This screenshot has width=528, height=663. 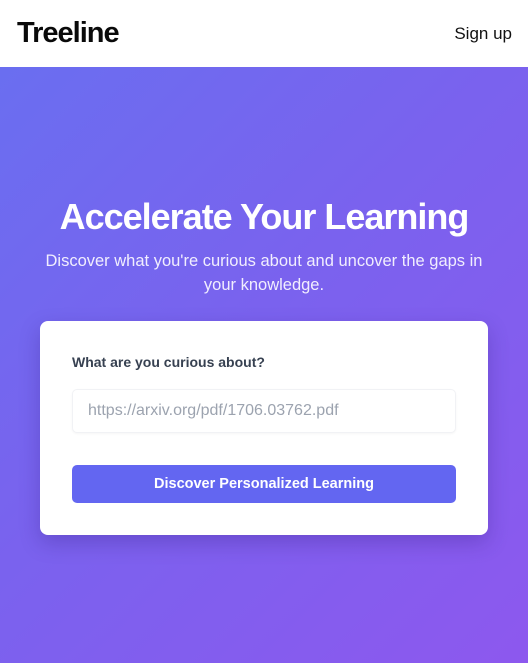 What do you see at coordinates (68, 33) in the screenshot?
I see `treeline-logo: Treeline` at bounding box center [68, 33].